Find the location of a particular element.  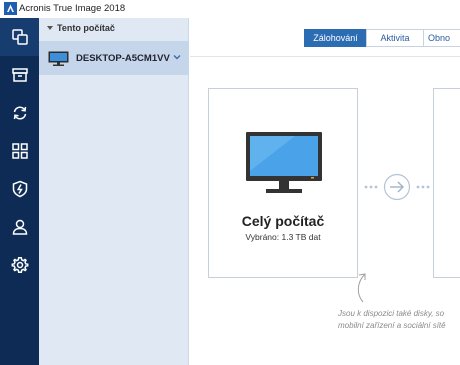

hint-line-1: Jsou k dispozici také disky, so is located at coordinates (391, 313).